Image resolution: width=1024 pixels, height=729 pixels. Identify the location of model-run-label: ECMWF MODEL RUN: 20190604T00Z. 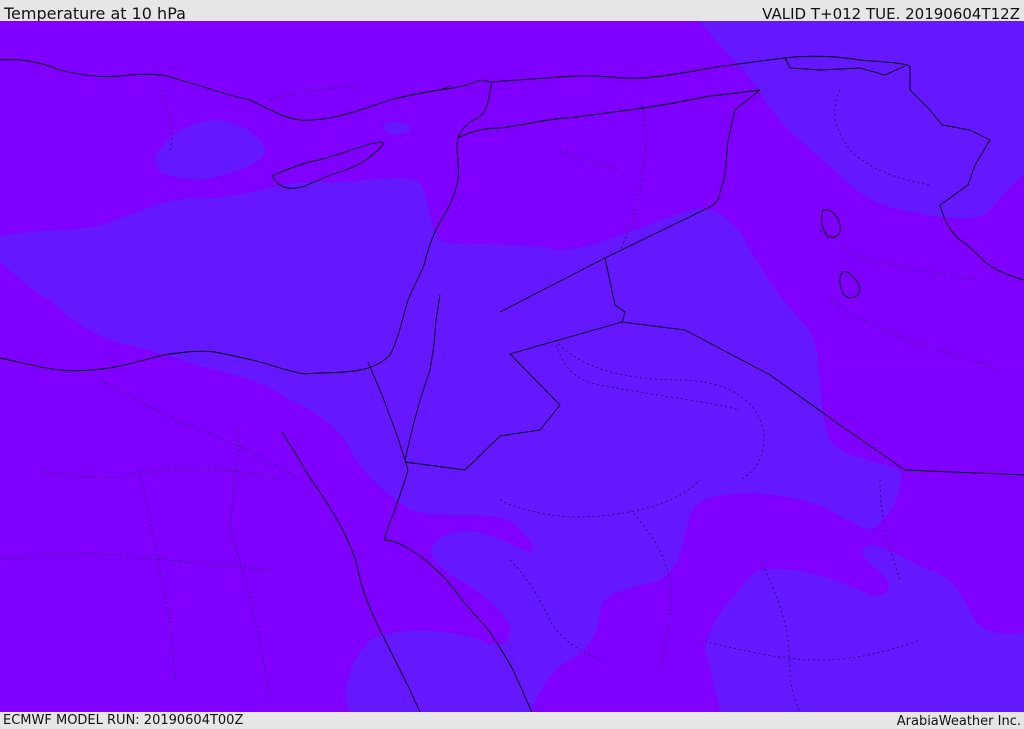
(123, 720).